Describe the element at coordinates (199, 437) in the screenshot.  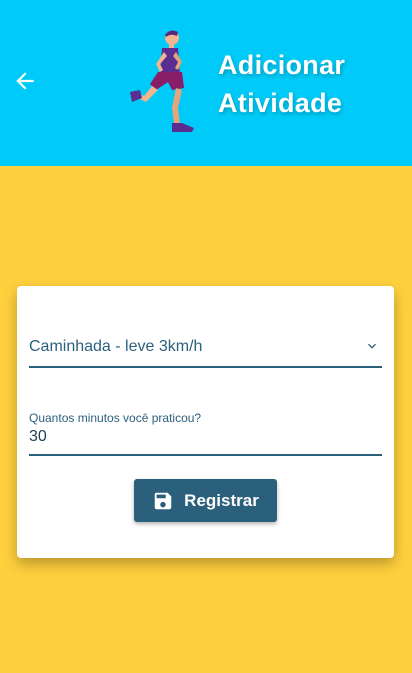
I see `minutes-input` at that location.